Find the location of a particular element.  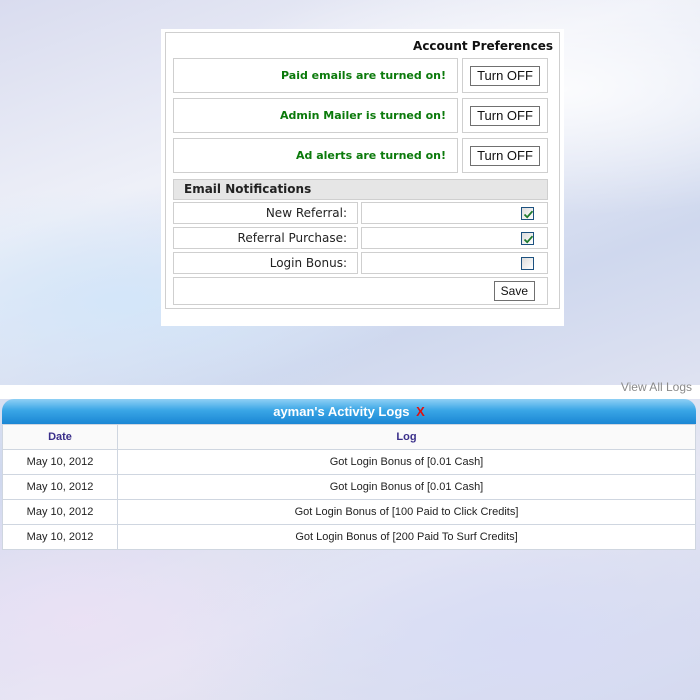

activity-logs-title: ayman's Activity Logs is located at coordinates (341, 411).